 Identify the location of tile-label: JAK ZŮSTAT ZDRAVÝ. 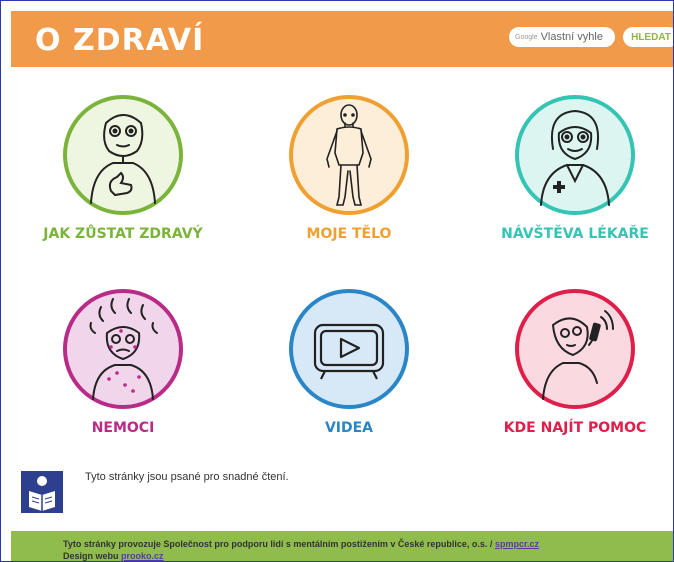
(123, 234).